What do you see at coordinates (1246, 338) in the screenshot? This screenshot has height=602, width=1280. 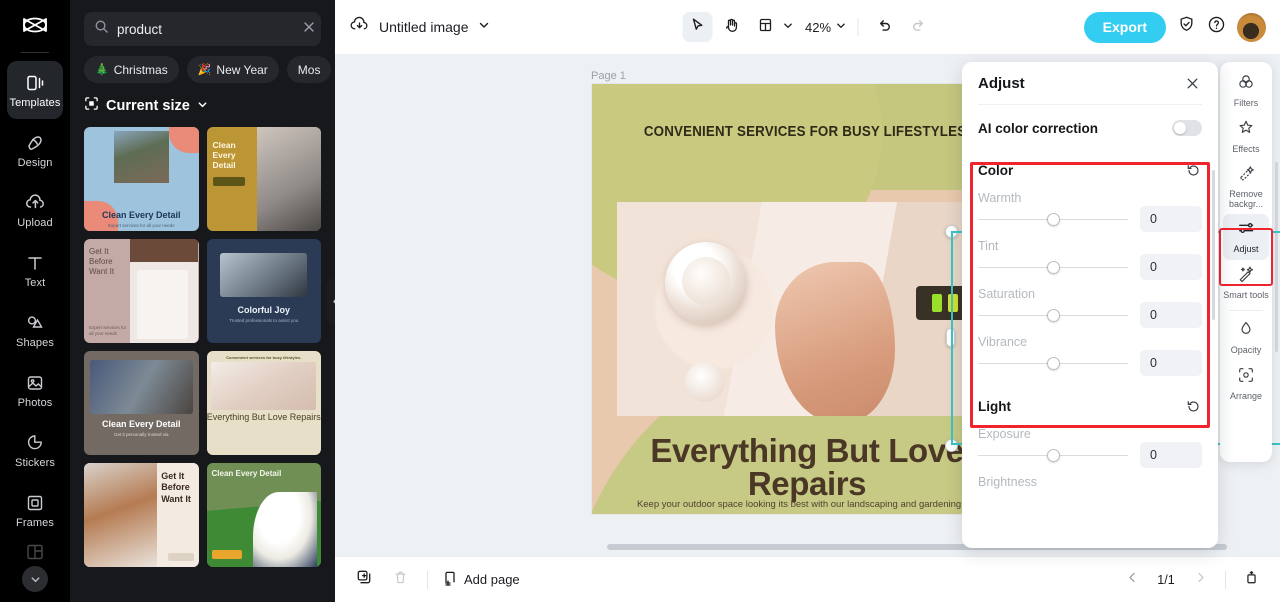 I see `tool-opacity: Opacity` at bounding box center [1246, 338].